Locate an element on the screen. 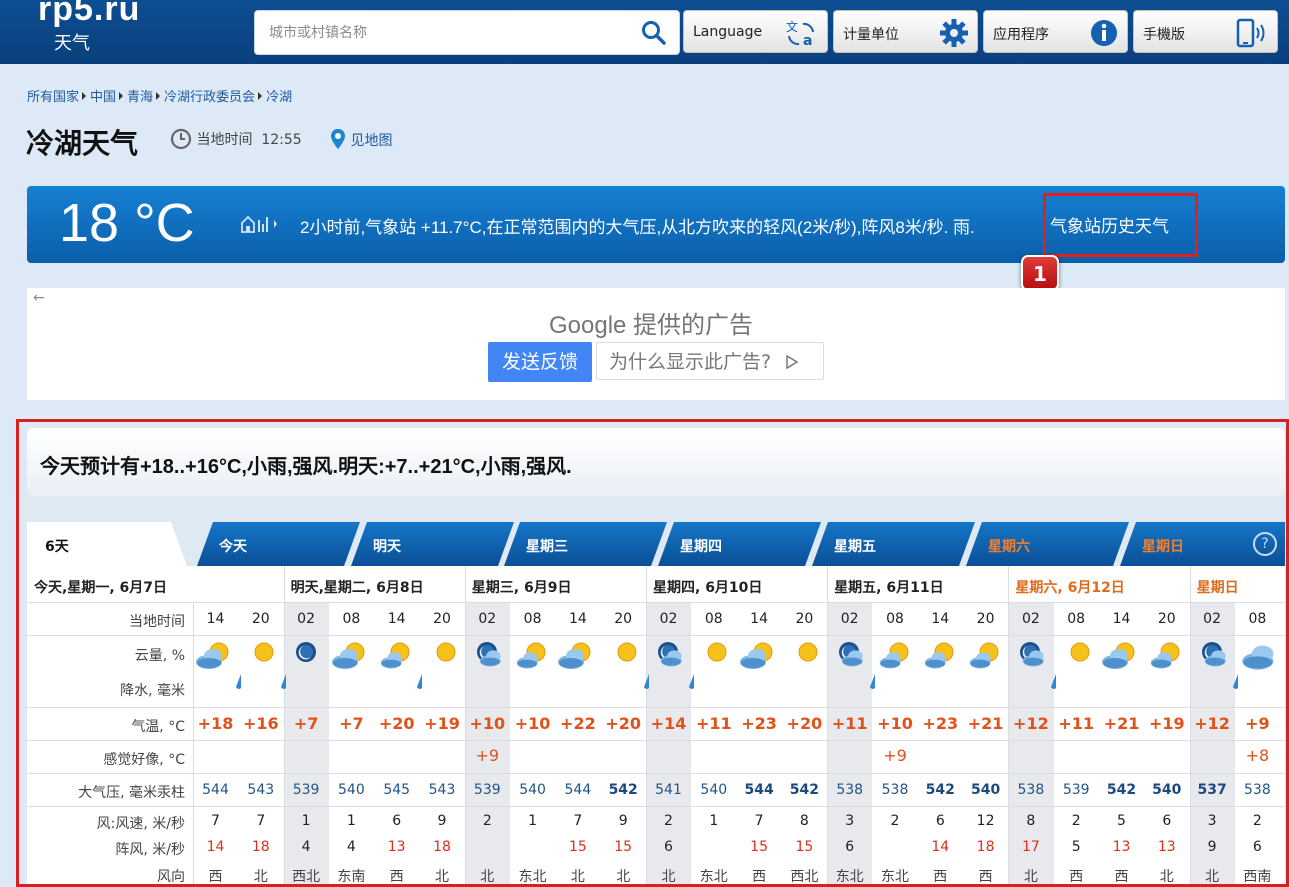 This screenshot has width=1289, height=887. row-label-time: 当地时间 is located at coordinates (157, 622).